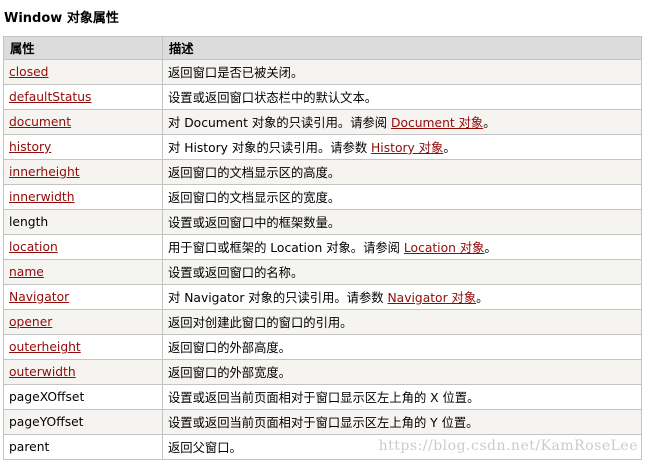 This screenshot has width=648, height=460. I want to click on property-cell: innerheight, so click(83, 172).